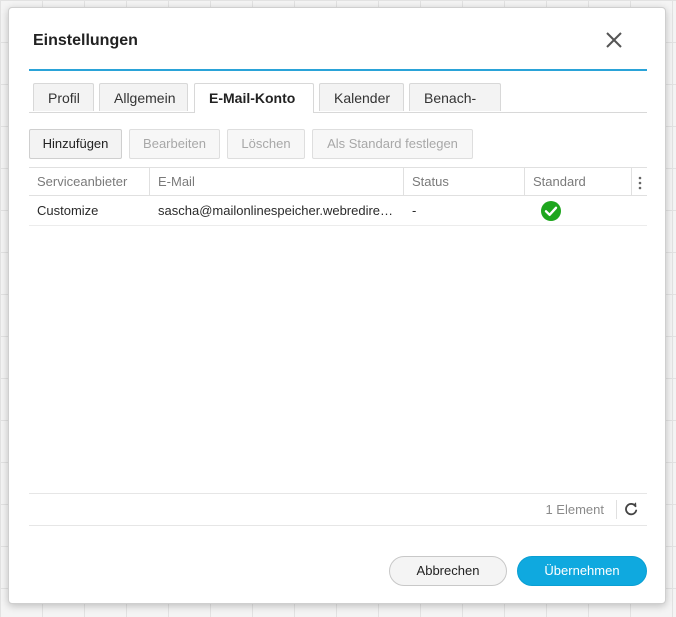  Describe the element at coordinates (578, 181) in the screenshot. I see `column-header-default: Standard` at that location.